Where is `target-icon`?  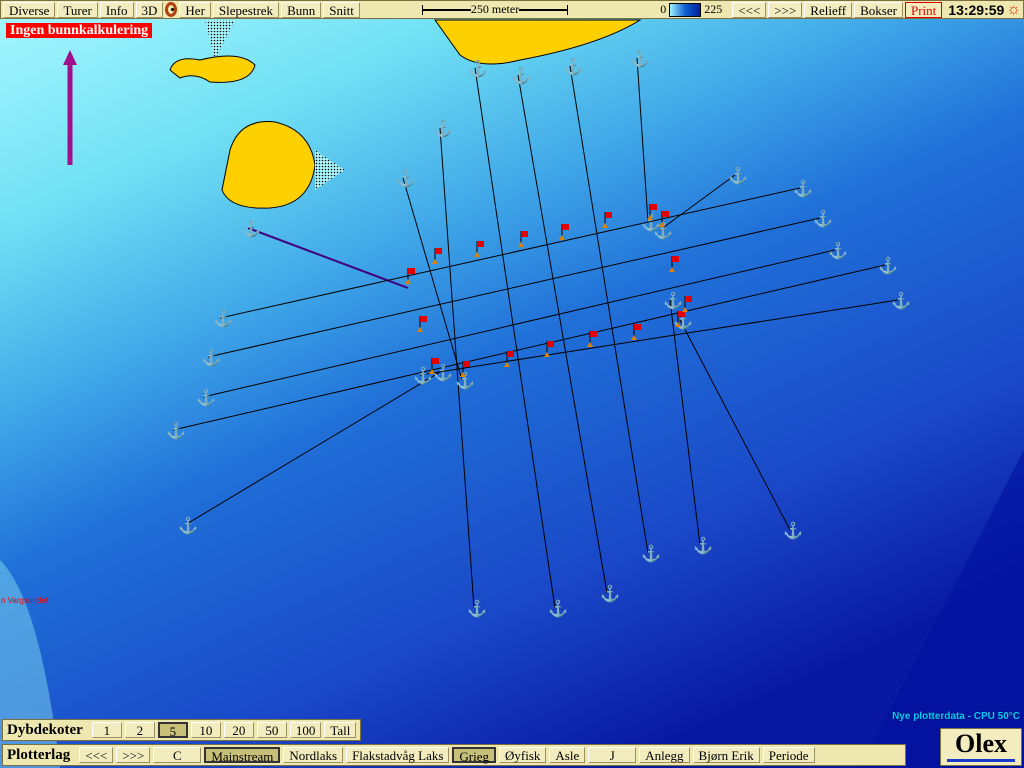
target-icon is located at coordinates (171, 9).